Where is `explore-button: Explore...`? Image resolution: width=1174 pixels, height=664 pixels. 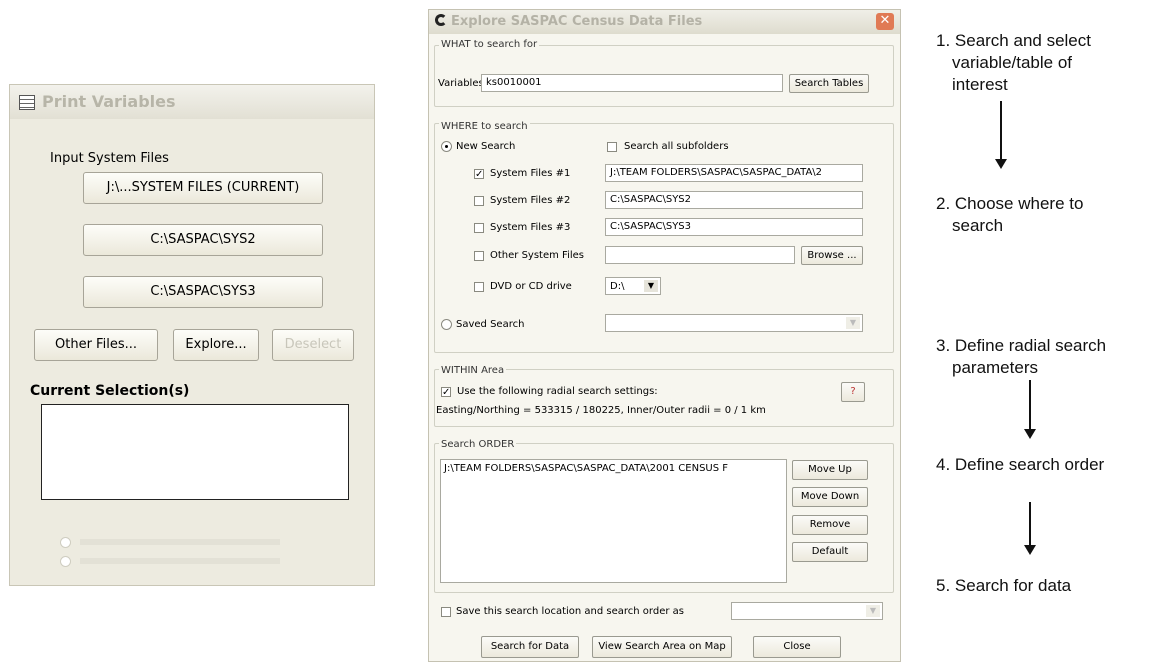 explore-button: Explore... is located at coordinates (216, 345).